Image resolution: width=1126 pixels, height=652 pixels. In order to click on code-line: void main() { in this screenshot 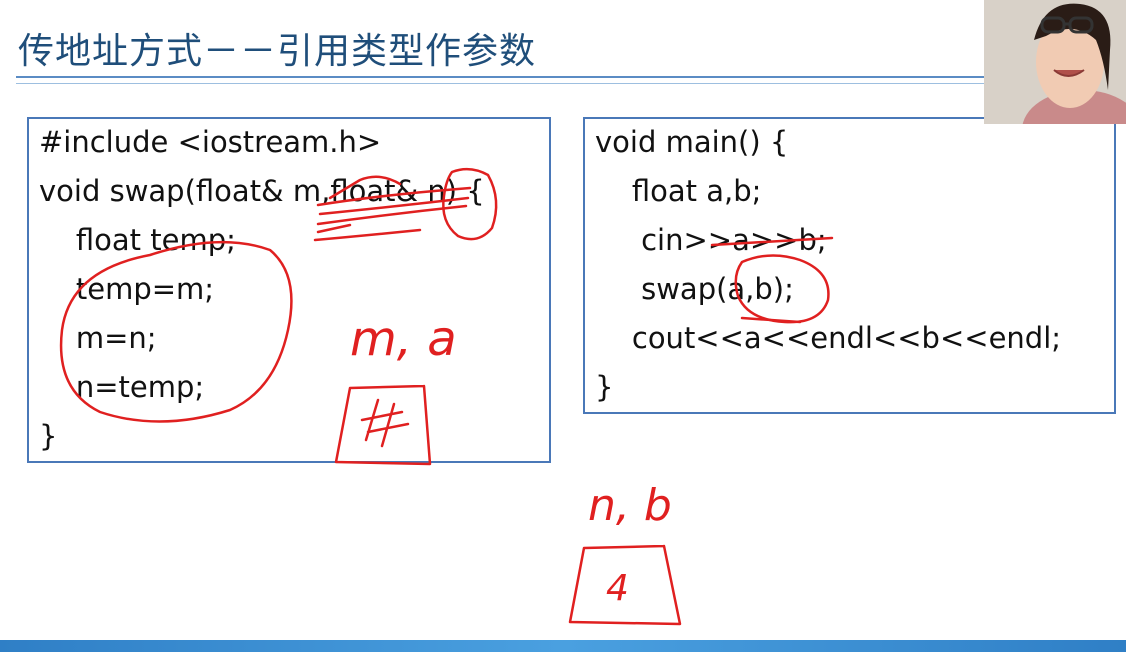, I will do `click(692, 142)`.